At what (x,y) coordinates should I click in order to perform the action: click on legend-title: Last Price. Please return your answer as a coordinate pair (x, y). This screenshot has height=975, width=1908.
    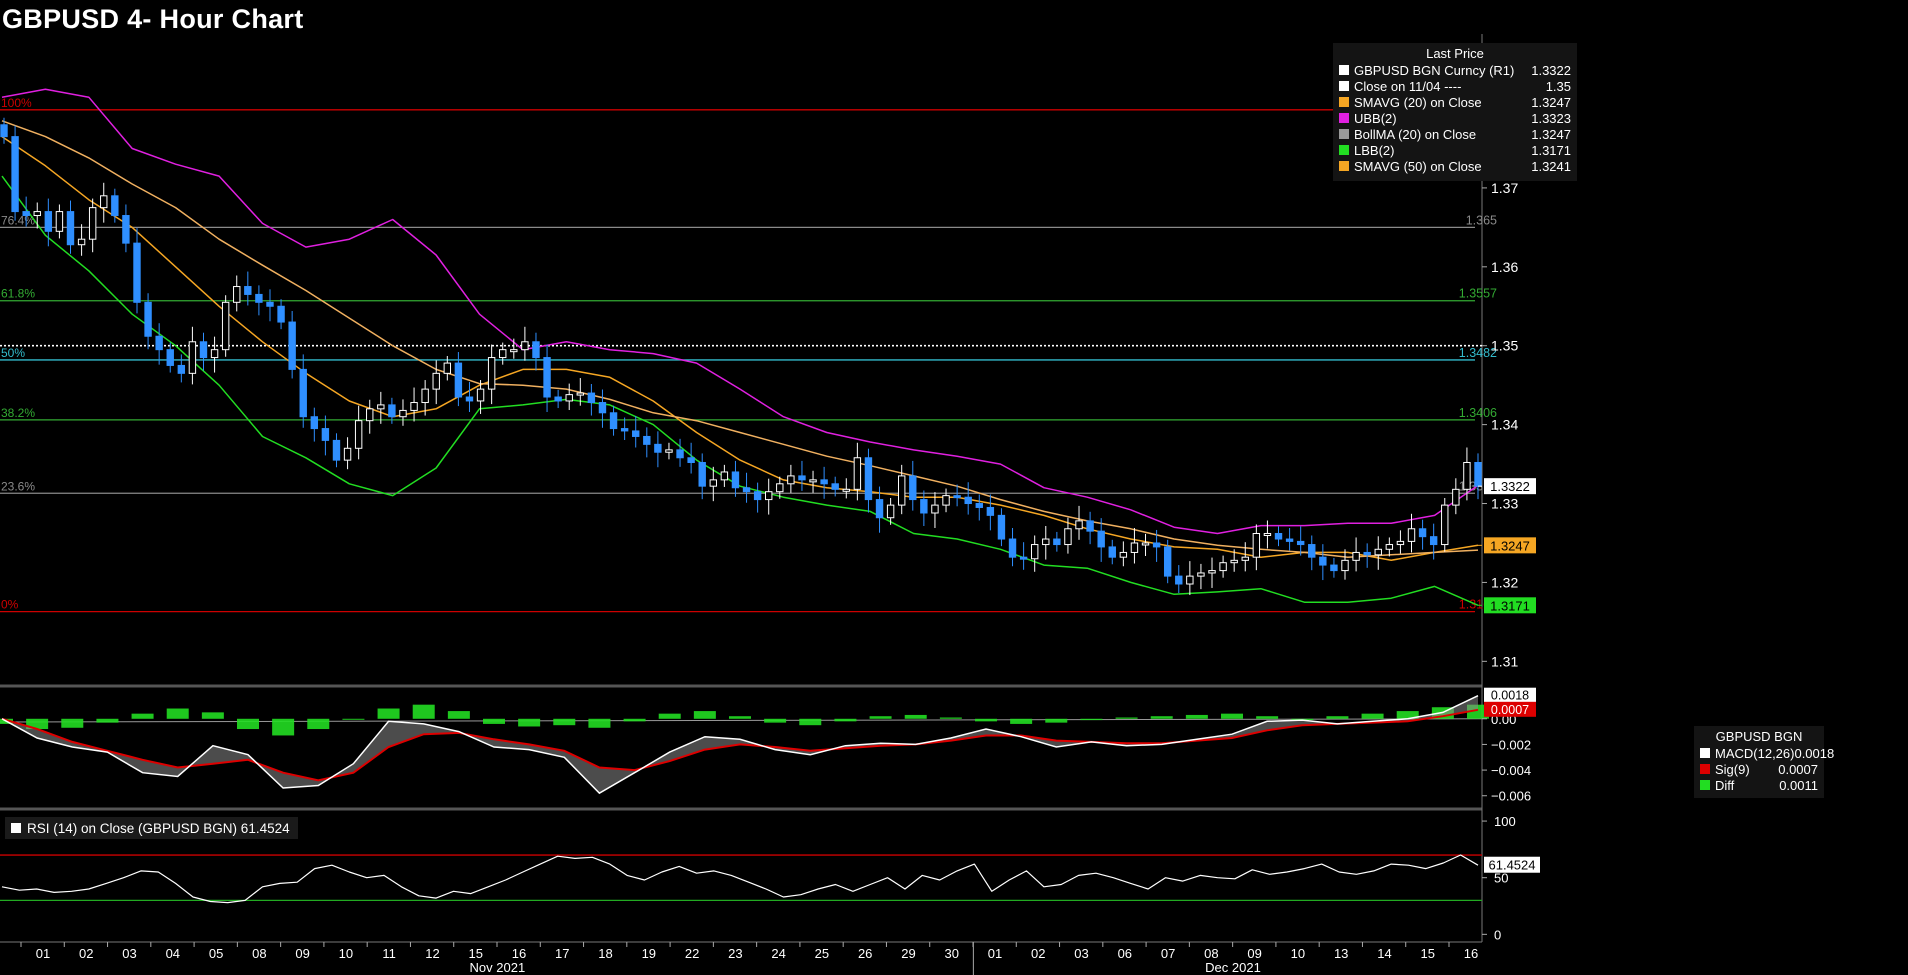
    Looking at the image, I should click on (1455, 53).